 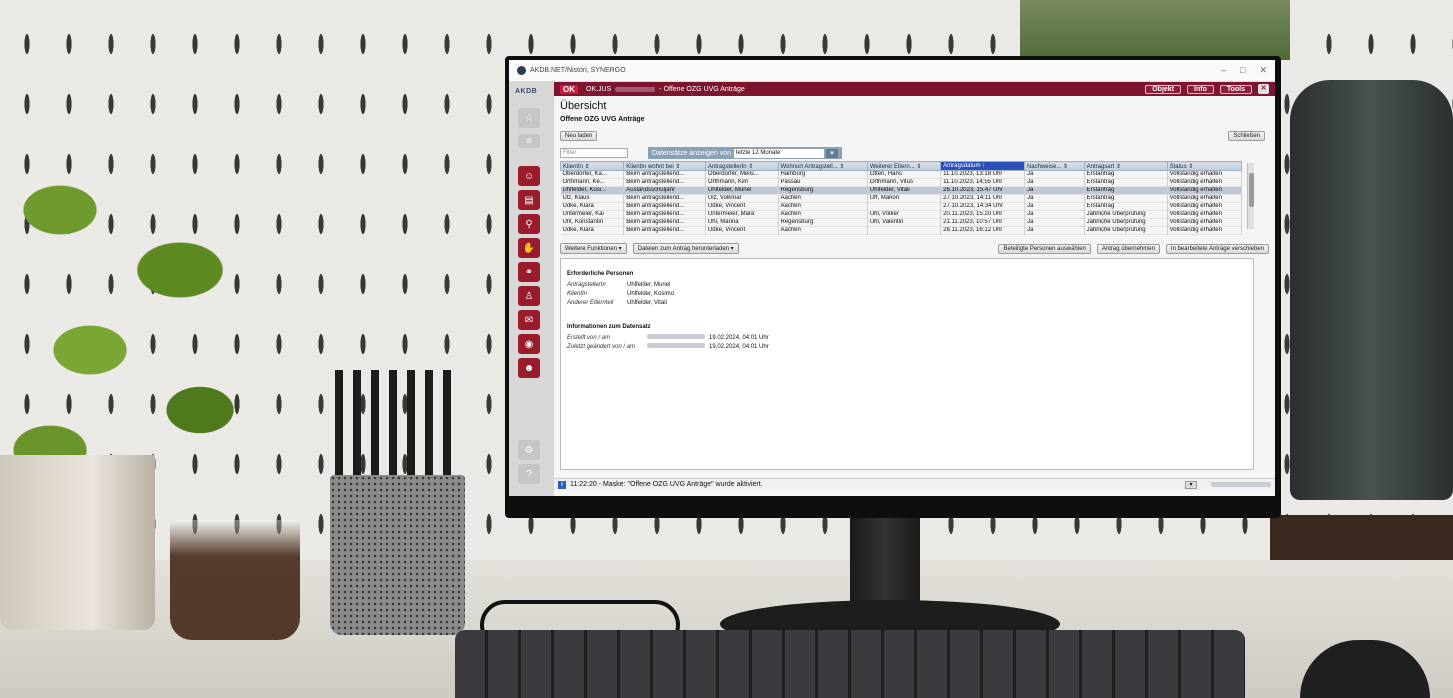 I want to click on table-cell: Uhl, Marina, so click(x=742, y=222).